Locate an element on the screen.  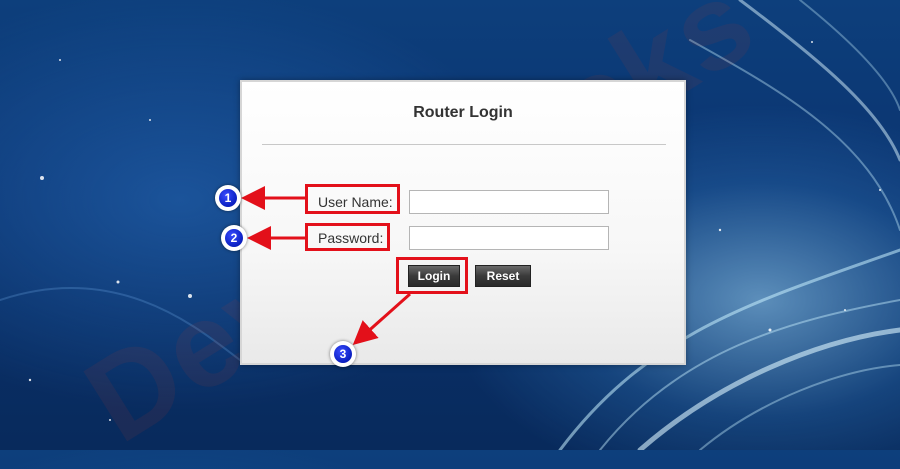
page-title: Router Login is located at coordinates (463, 112).